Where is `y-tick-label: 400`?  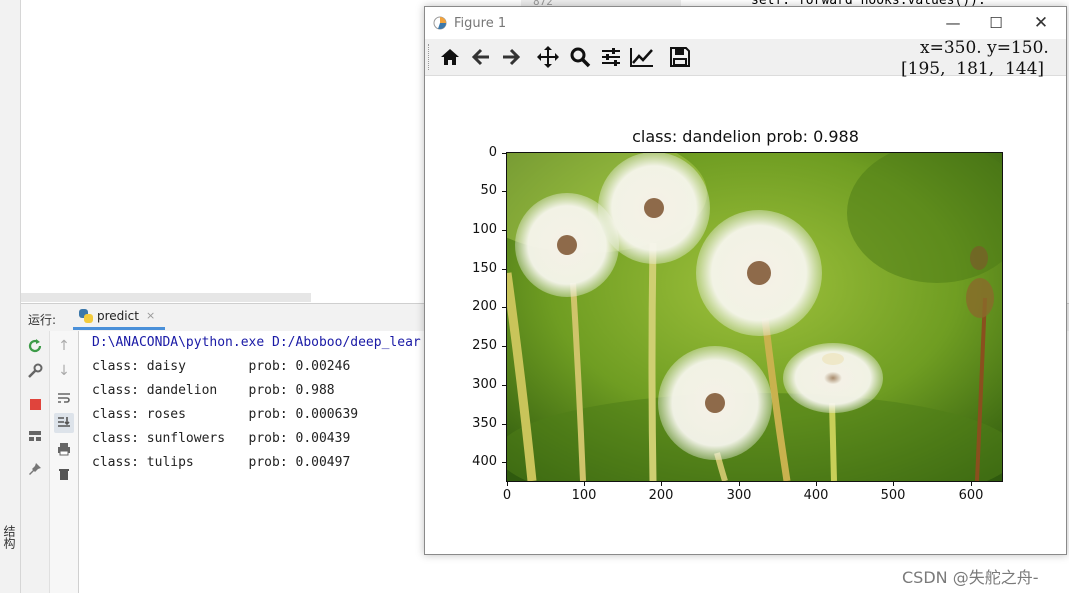
y-tick-label: 400 is located at coordinates (484, 461).